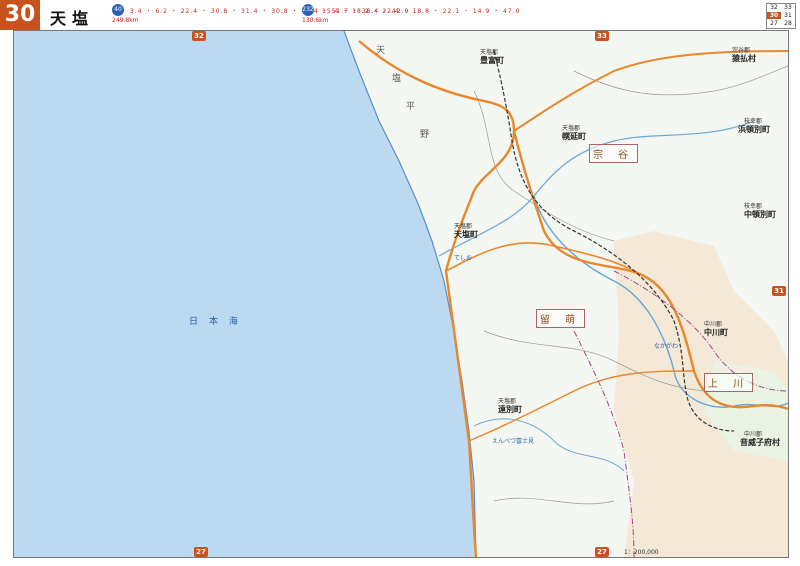 The width and height of the screenshot is (800, 566). I want to click on map-scale: 1：200,000, so click(641, 552).